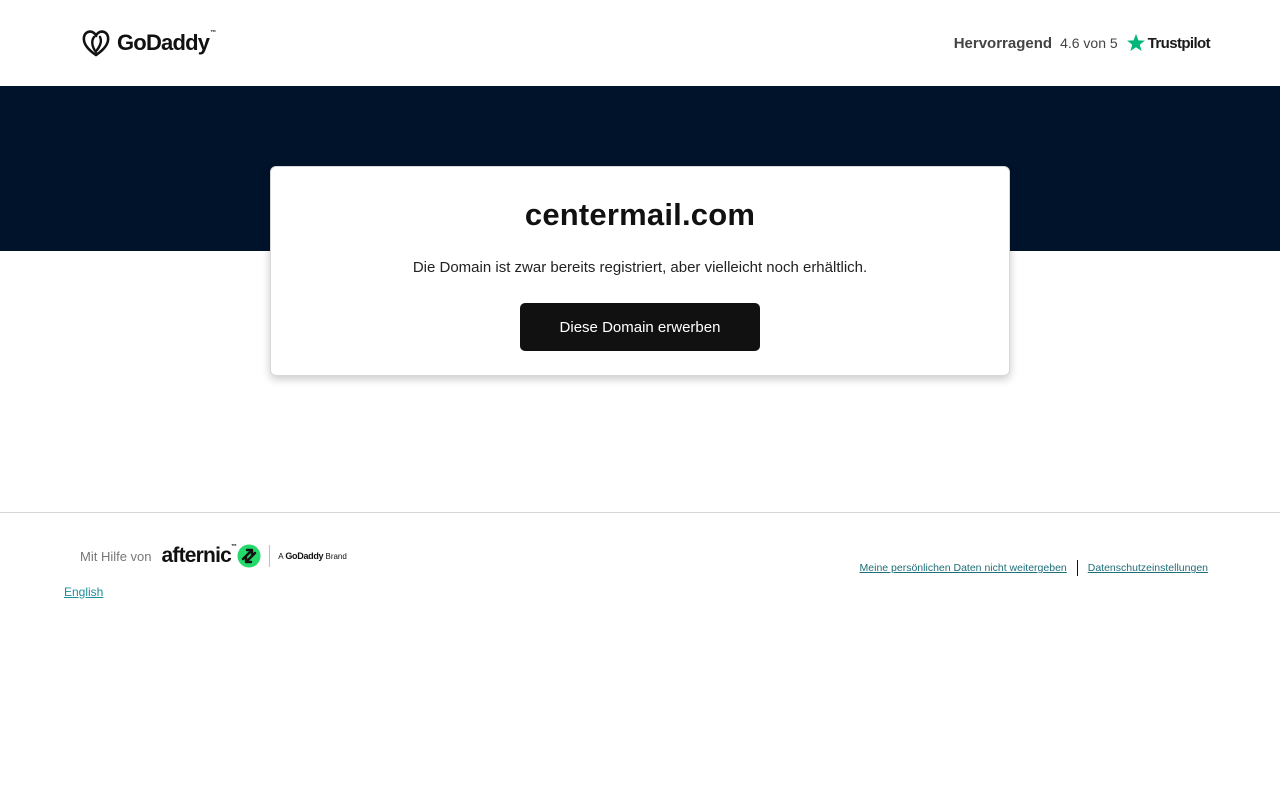 The width and height of the screenshot is (1280, 800). I want to click on privacy-settings-link: Datenschutzeinstellungen, so click(1148, 568).